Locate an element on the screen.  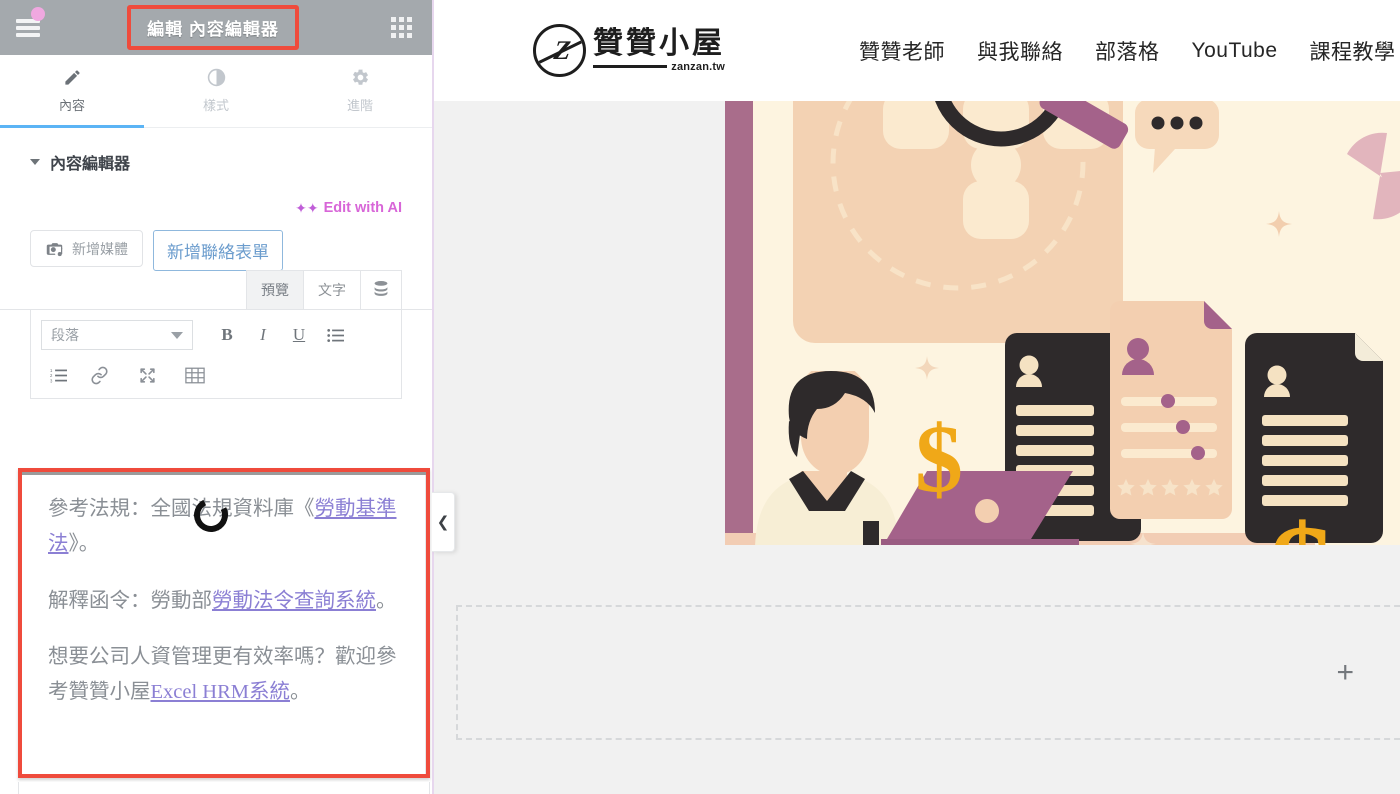
pinwheel-shape is located at coordinates (1373, 176).